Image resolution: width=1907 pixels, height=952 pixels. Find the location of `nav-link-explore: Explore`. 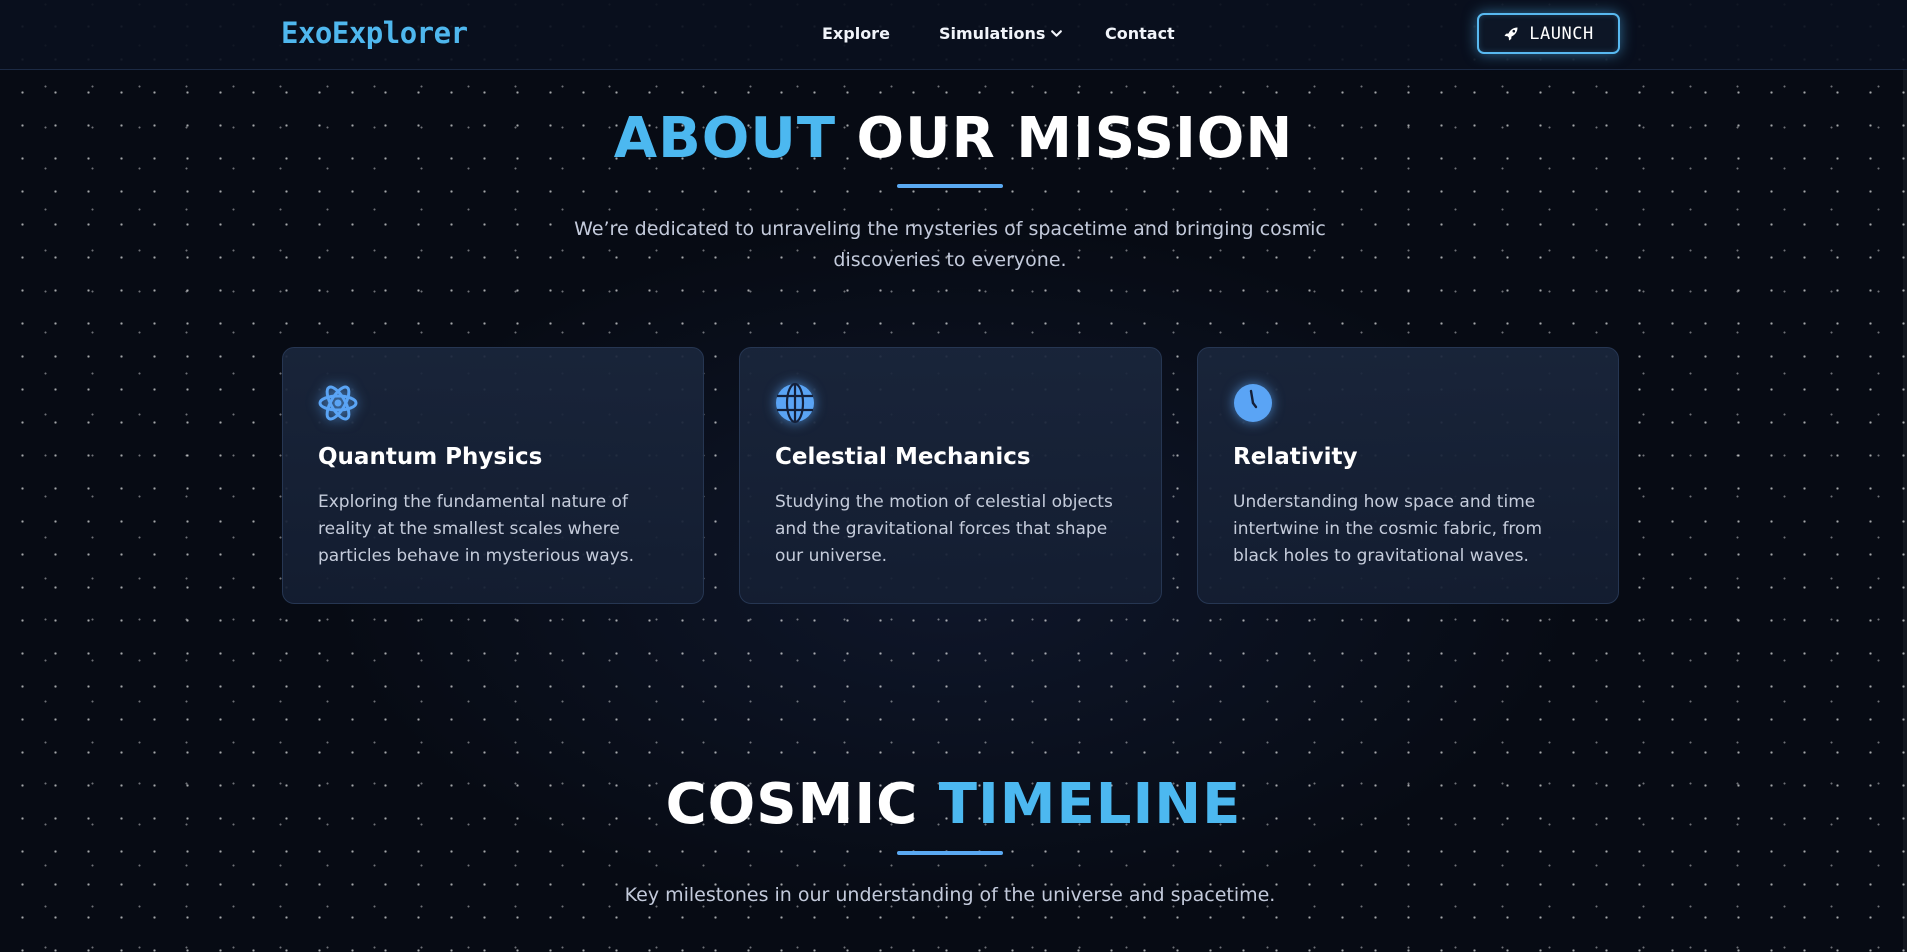

nav-link-explore: Explore is located at coordinates (856, 33).